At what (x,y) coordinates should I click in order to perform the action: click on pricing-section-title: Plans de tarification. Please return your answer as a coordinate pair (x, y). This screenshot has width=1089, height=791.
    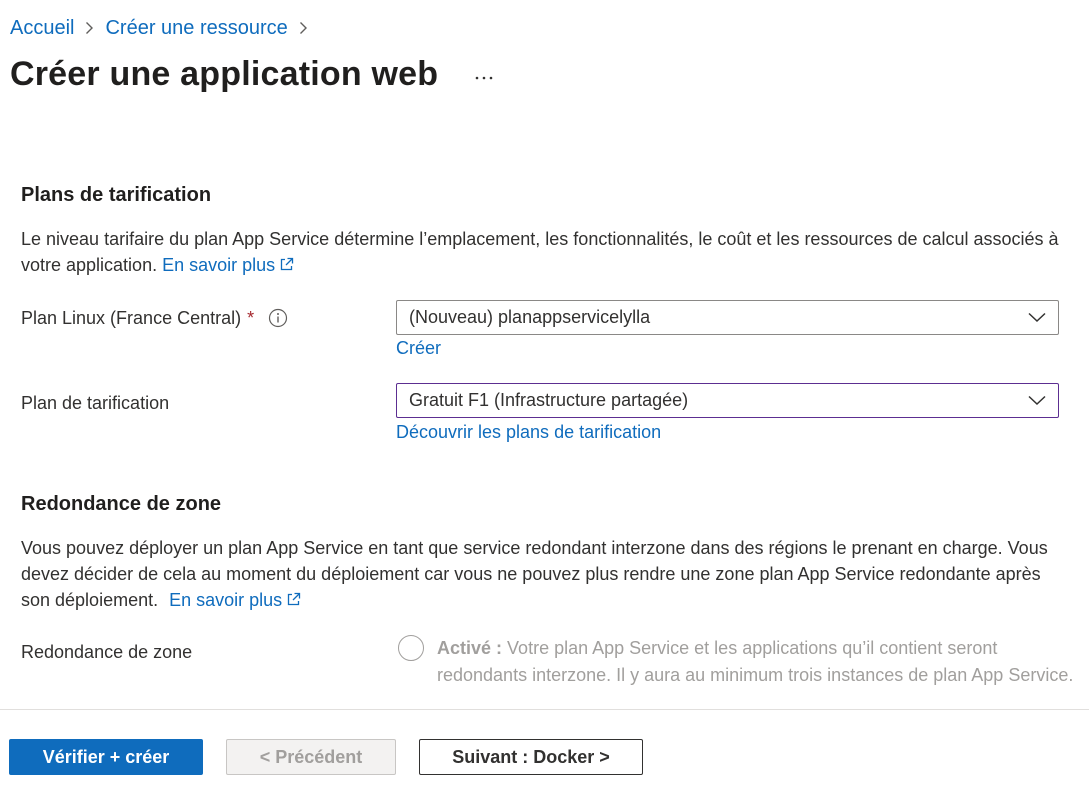
    Looking at the image, I should click on (116, 195).